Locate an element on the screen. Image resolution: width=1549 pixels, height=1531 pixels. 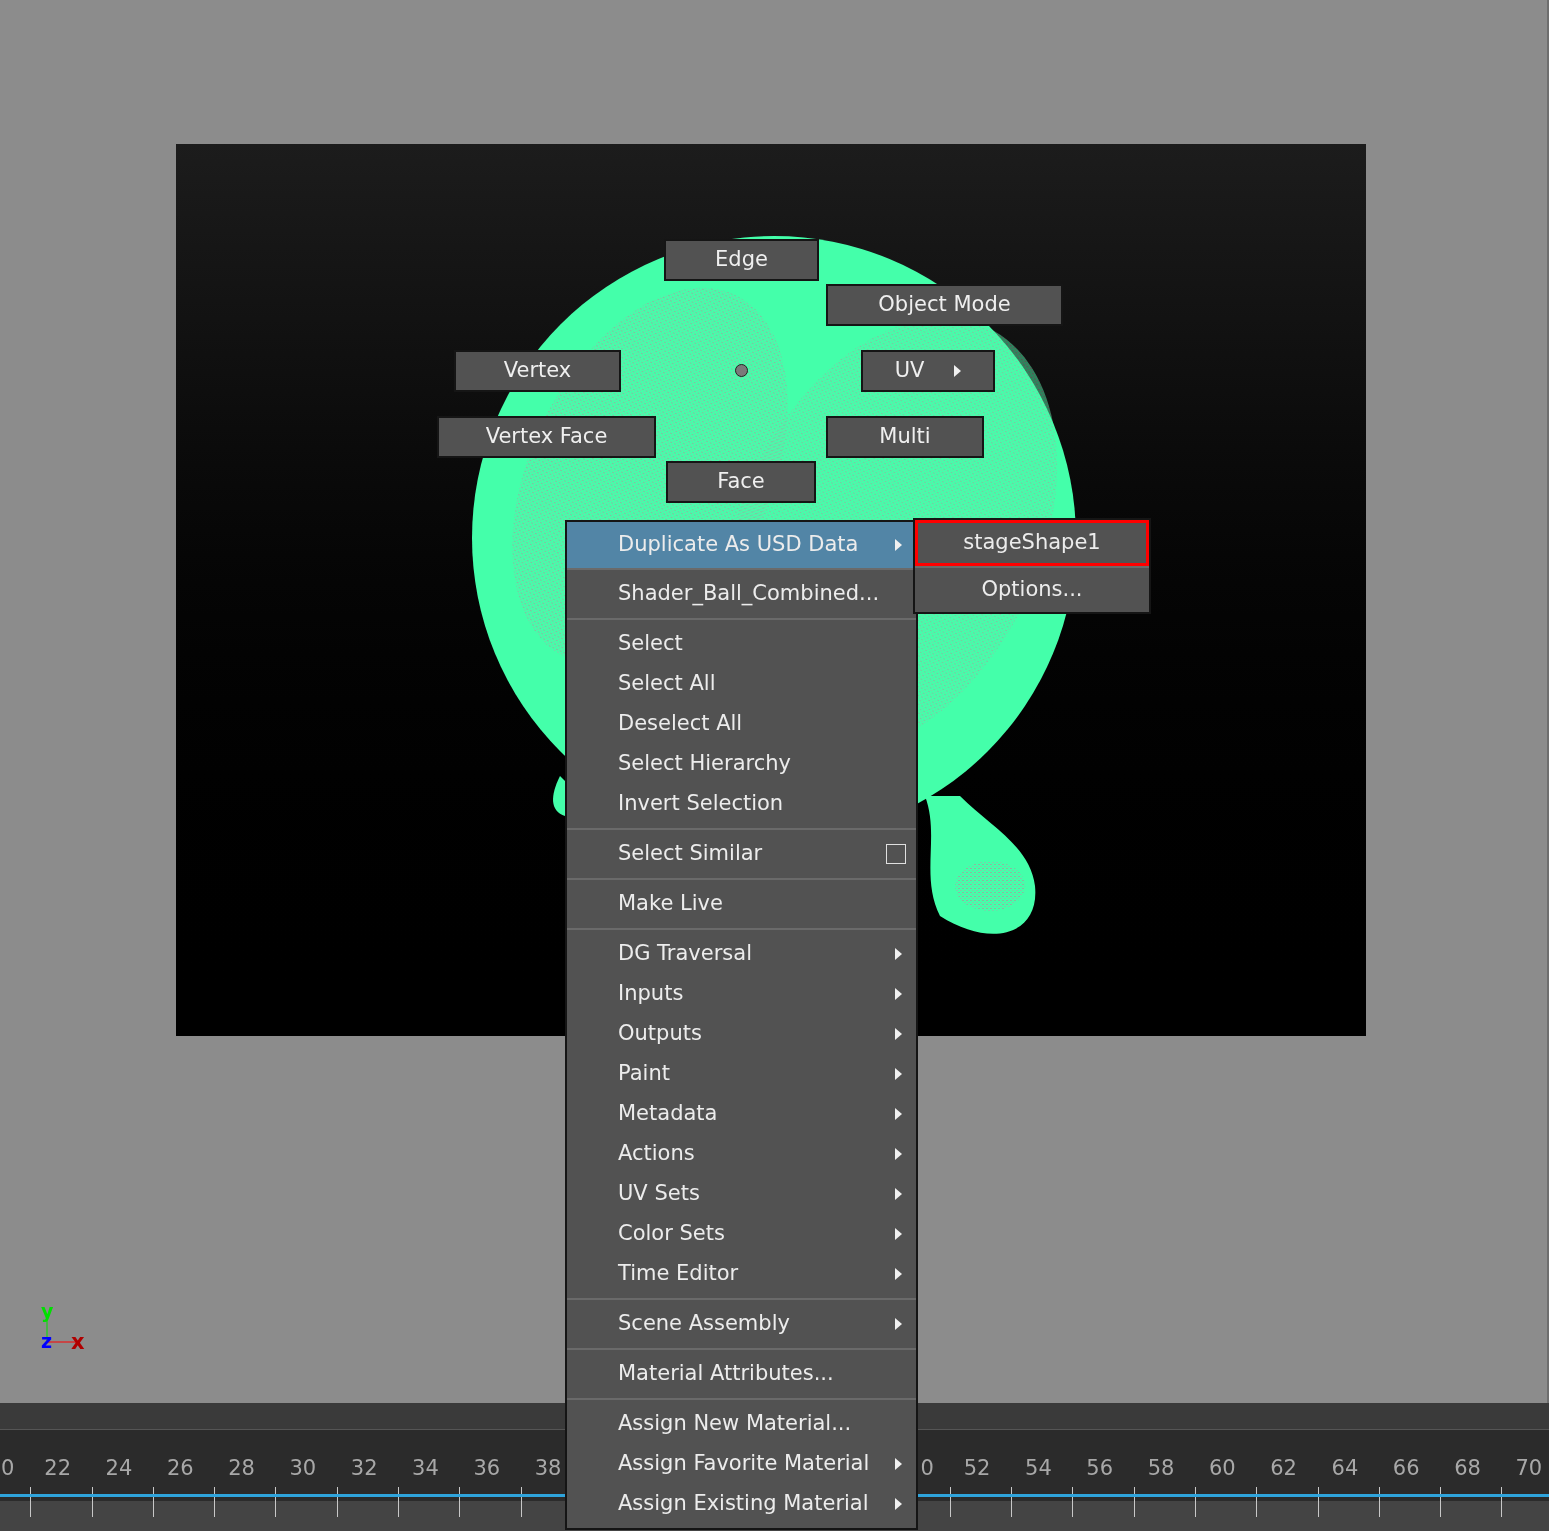
menu-item: Actions is located at coordinates (741, 1154).